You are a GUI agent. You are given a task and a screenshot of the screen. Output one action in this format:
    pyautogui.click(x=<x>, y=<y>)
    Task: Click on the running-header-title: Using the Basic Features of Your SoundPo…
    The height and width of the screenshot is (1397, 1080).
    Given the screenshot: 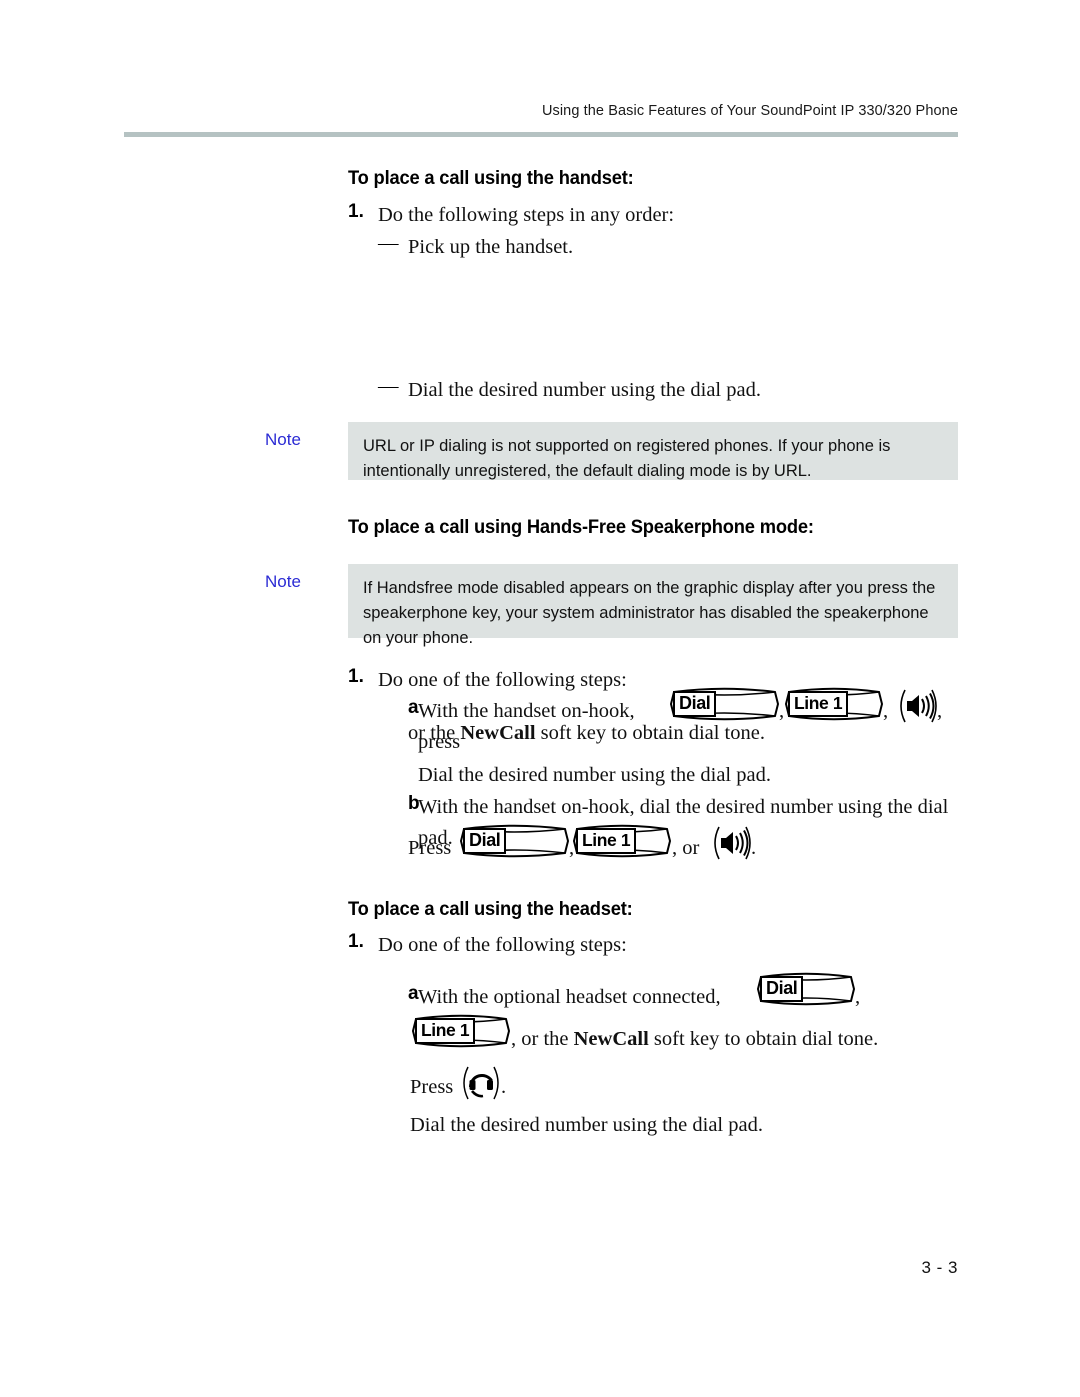 What is the action you would take?
    pyautogui.click(x=749, y=111)
    